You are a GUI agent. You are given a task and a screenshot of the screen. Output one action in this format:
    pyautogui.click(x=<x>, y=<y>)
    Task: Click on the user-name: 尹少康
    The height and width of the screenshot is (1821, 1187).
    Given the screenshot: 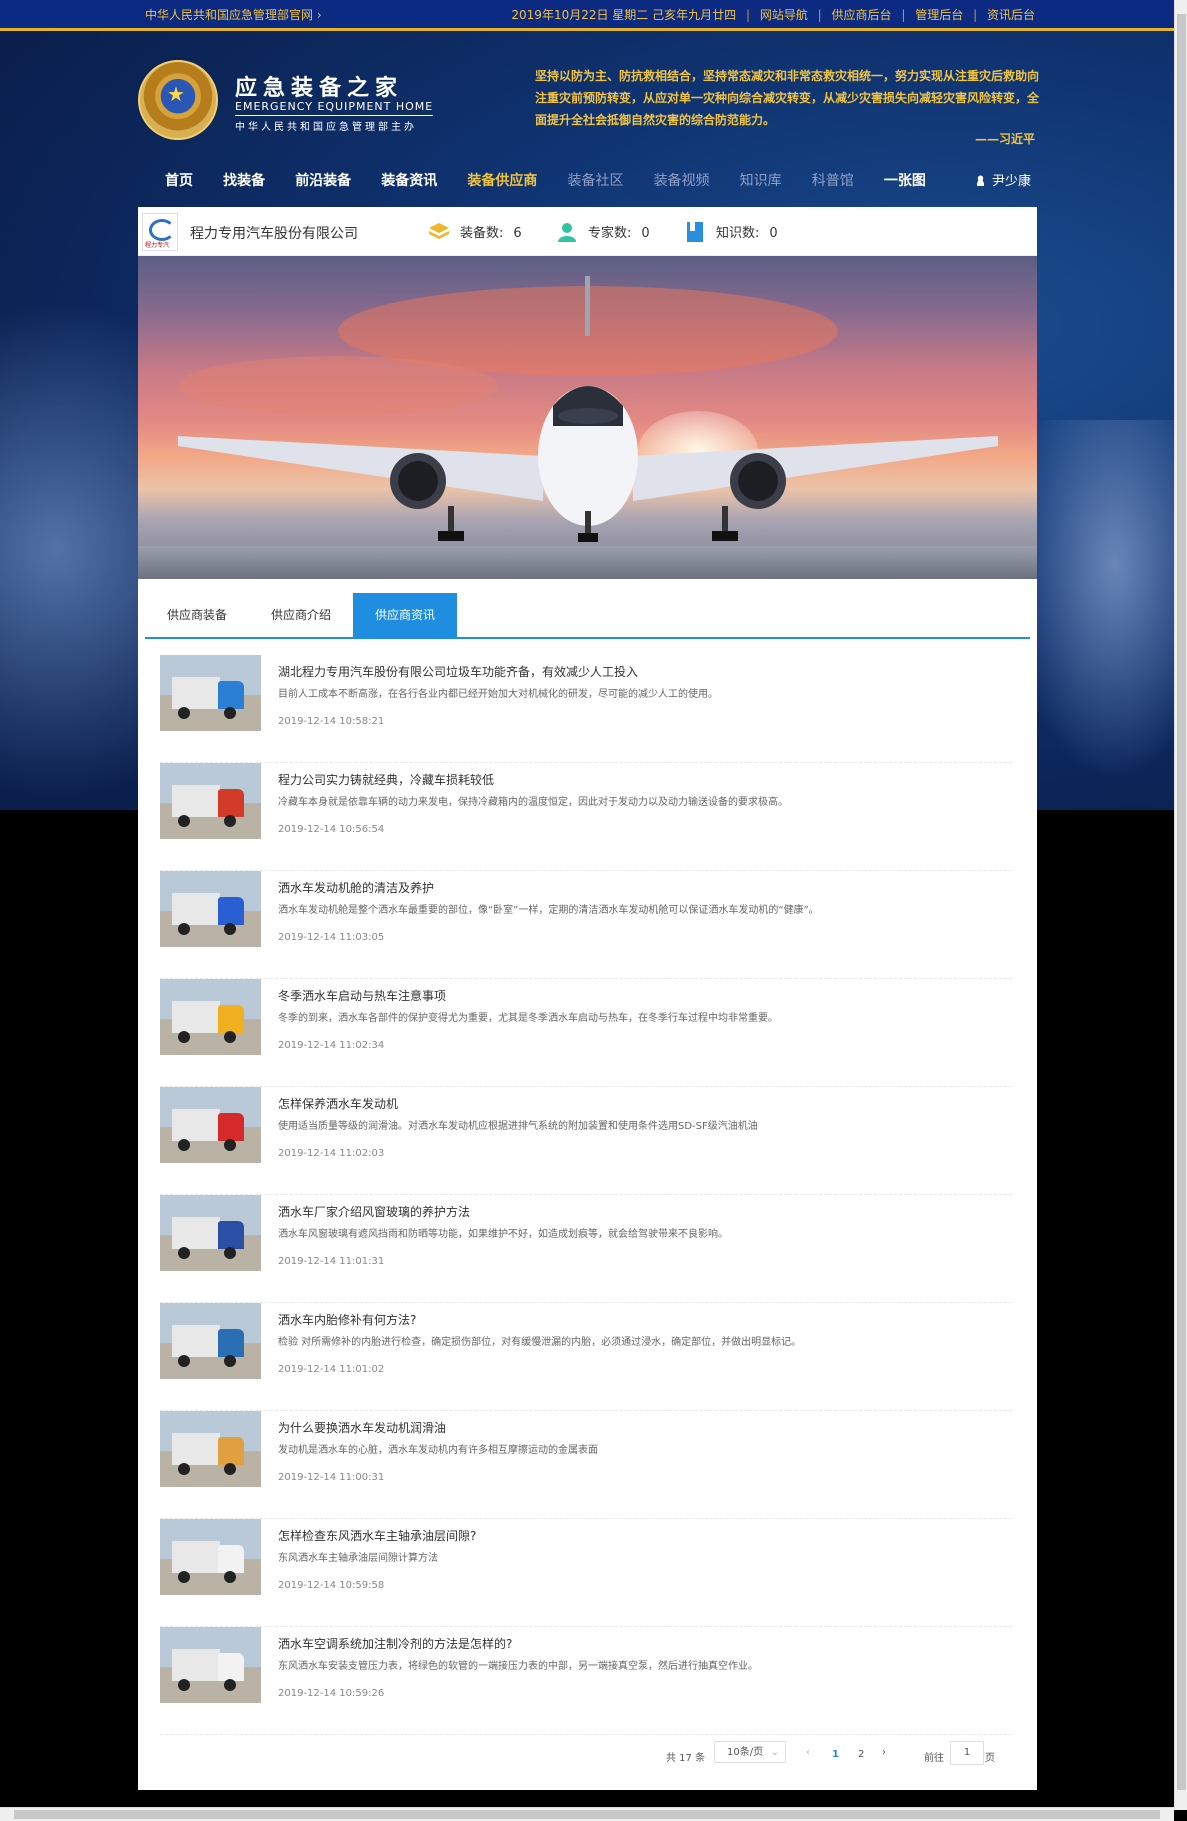 What is the action you would take?
    pyautogui.click(x=1012, y=181)
    